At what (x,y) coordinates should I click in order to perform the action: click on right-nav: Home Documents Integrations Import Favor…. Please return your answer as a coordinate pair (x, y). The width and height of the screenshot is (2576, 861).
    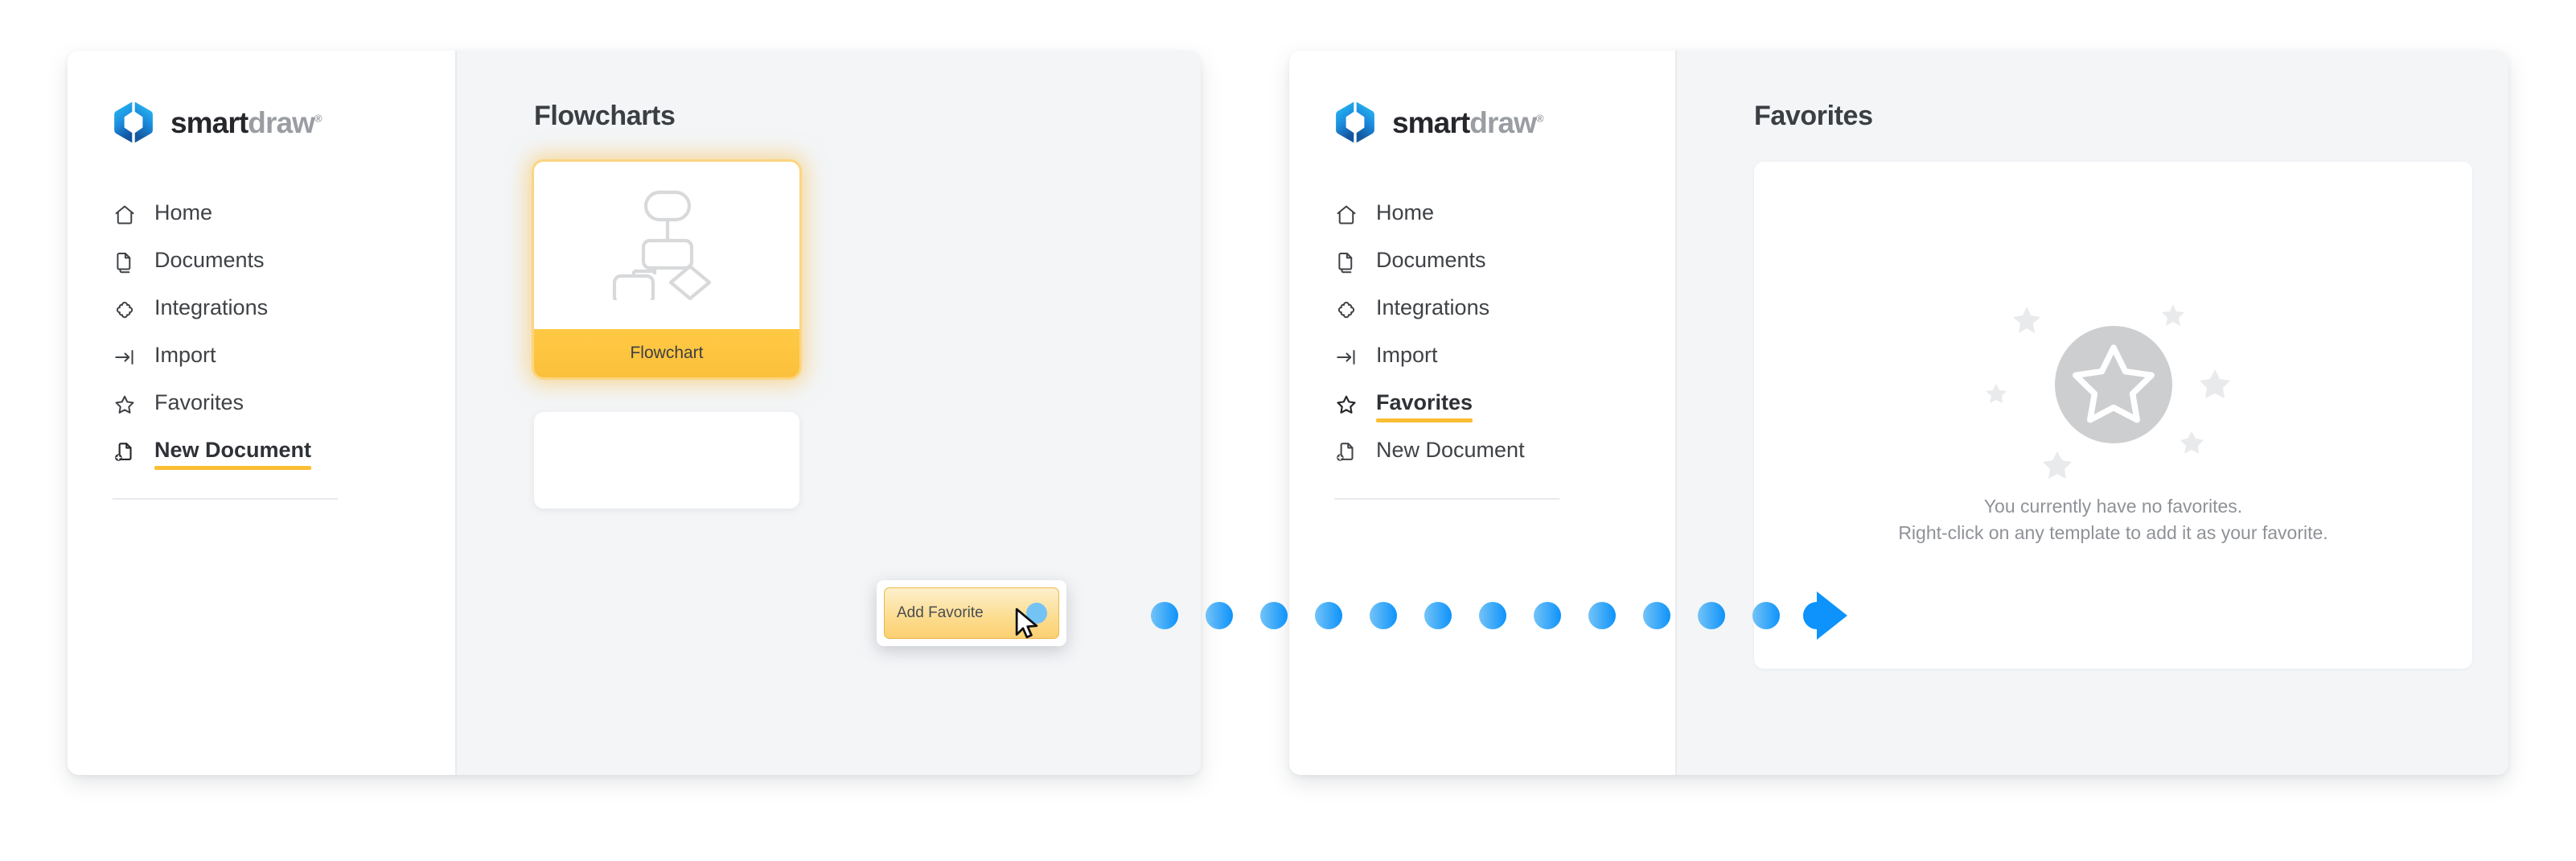
    Looking at the image, I should click on (1504, 345).